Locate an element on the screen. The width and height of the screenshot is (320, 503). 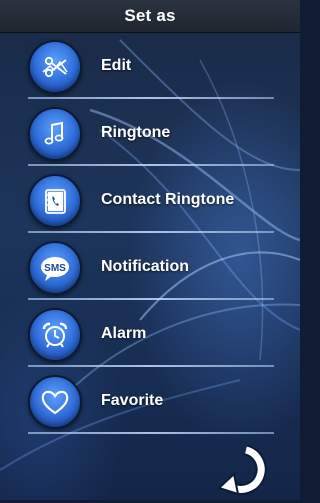
menu-item-label: Notification is located at coordinates (145, 266).